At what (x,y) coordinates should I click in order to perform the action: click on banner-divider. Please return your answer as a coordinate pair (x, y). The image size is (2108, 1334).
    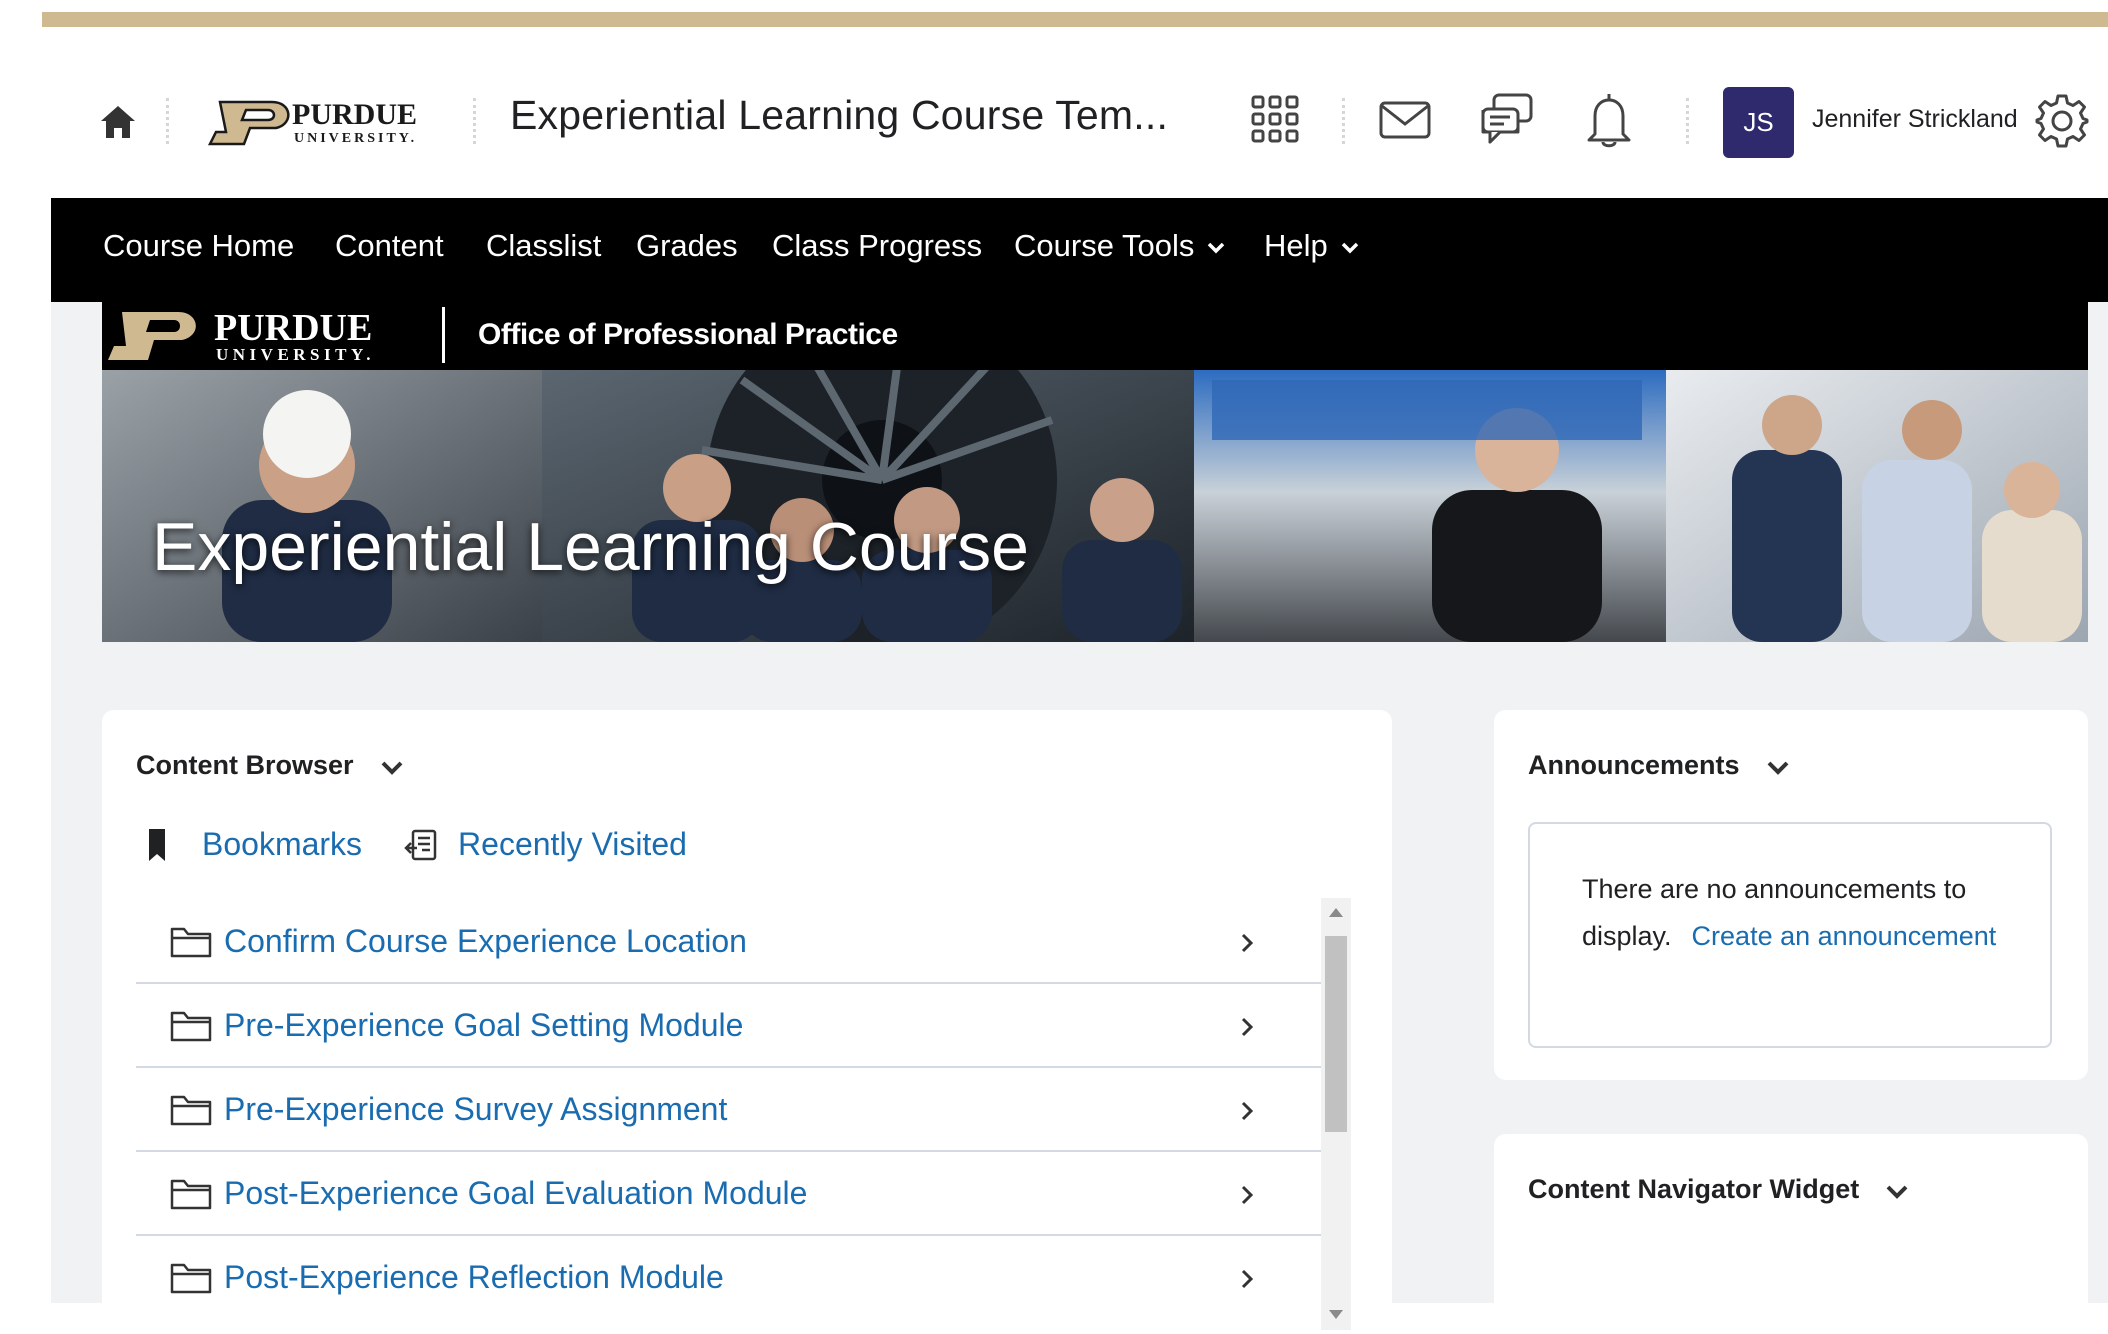
    Looking at the image, I should click on (443, 335).